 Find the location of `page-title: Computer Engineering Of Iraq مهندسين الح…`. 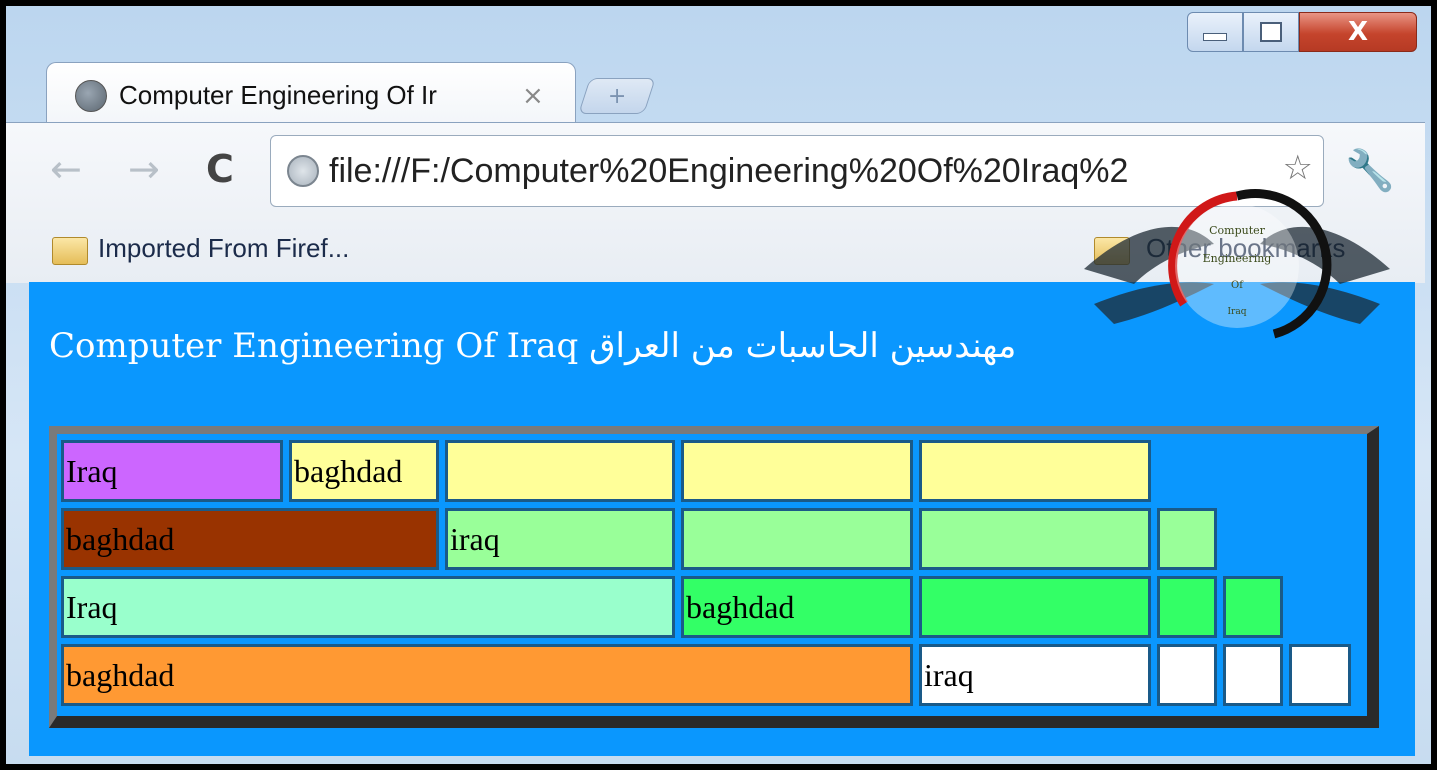

page-title: Computer Engineering Of Iraq مهندسين الح… is located at coordinates (533, 346).